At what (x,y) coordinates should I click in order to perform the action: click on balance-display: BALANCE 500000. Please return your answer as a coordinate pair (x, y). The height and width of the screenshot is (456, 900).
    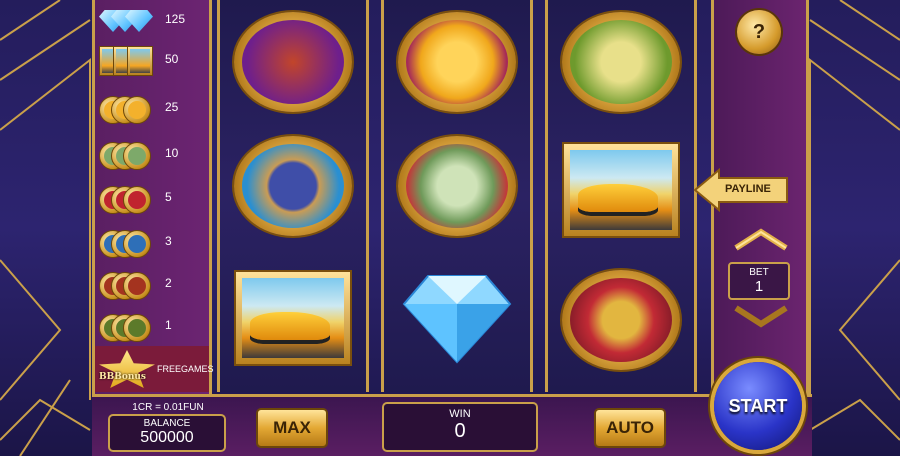
    Looking at the image, I should click on (167, 433).